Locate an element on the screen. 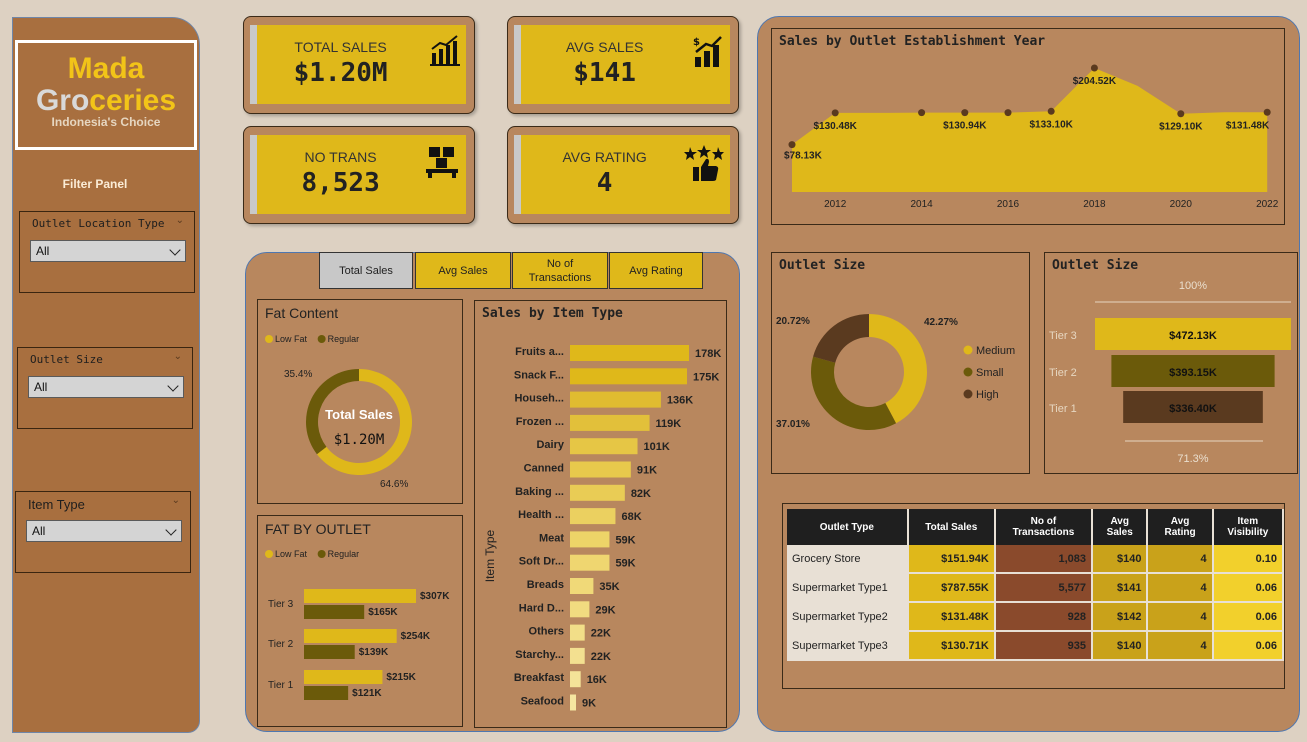  kpi-no-trans: NO TRANS 8,523 is located at coordinates (359, 175).